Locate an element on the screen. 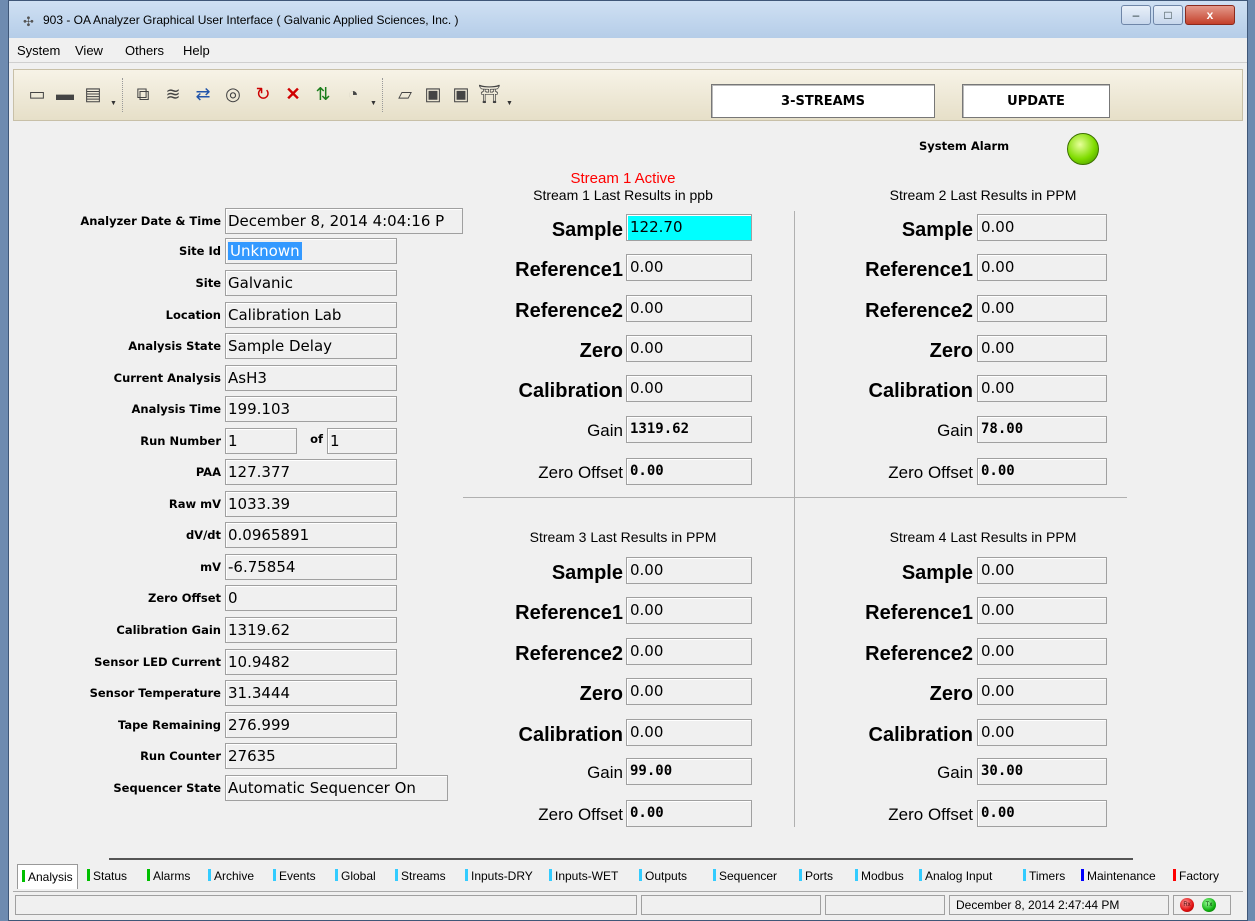 The image size is (1255, 921). tab-label: Timers is located at coordinates (1047, 876).